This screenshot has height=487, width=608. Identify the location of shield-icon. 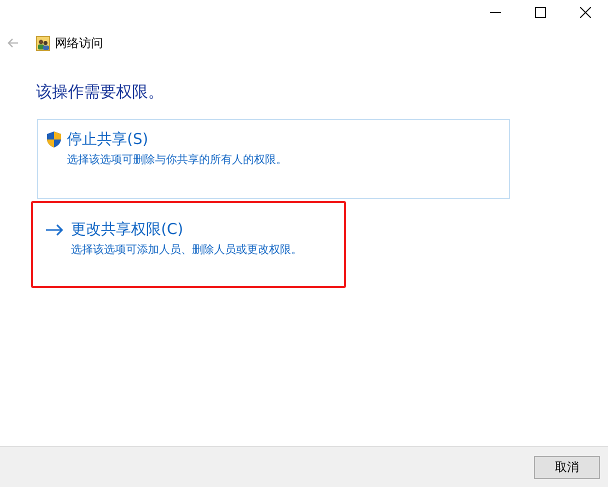
(54, 139).